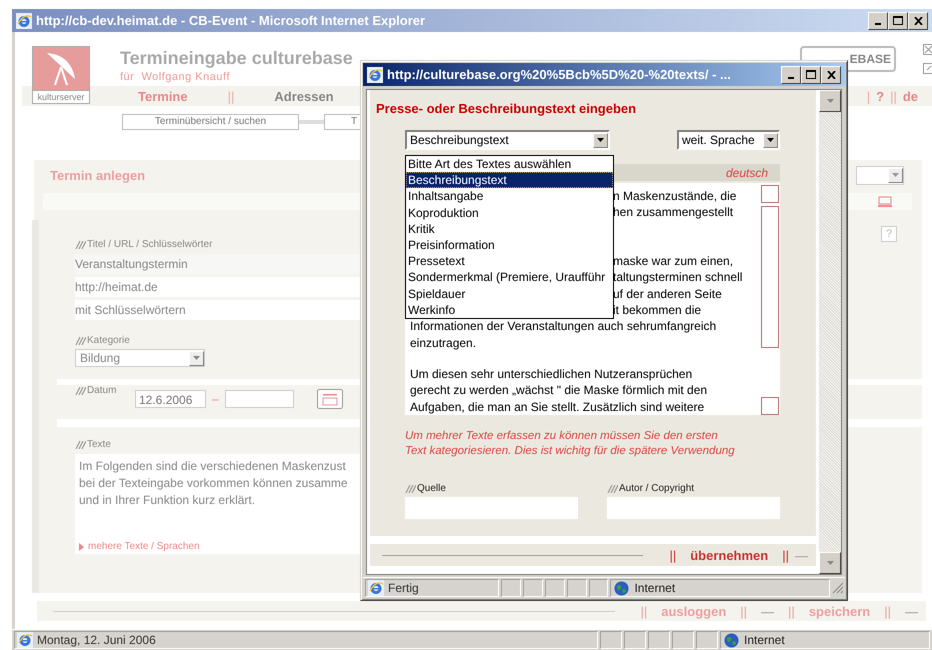  I want to click on text-line: uf der anderen Seite, so click(667, 294).